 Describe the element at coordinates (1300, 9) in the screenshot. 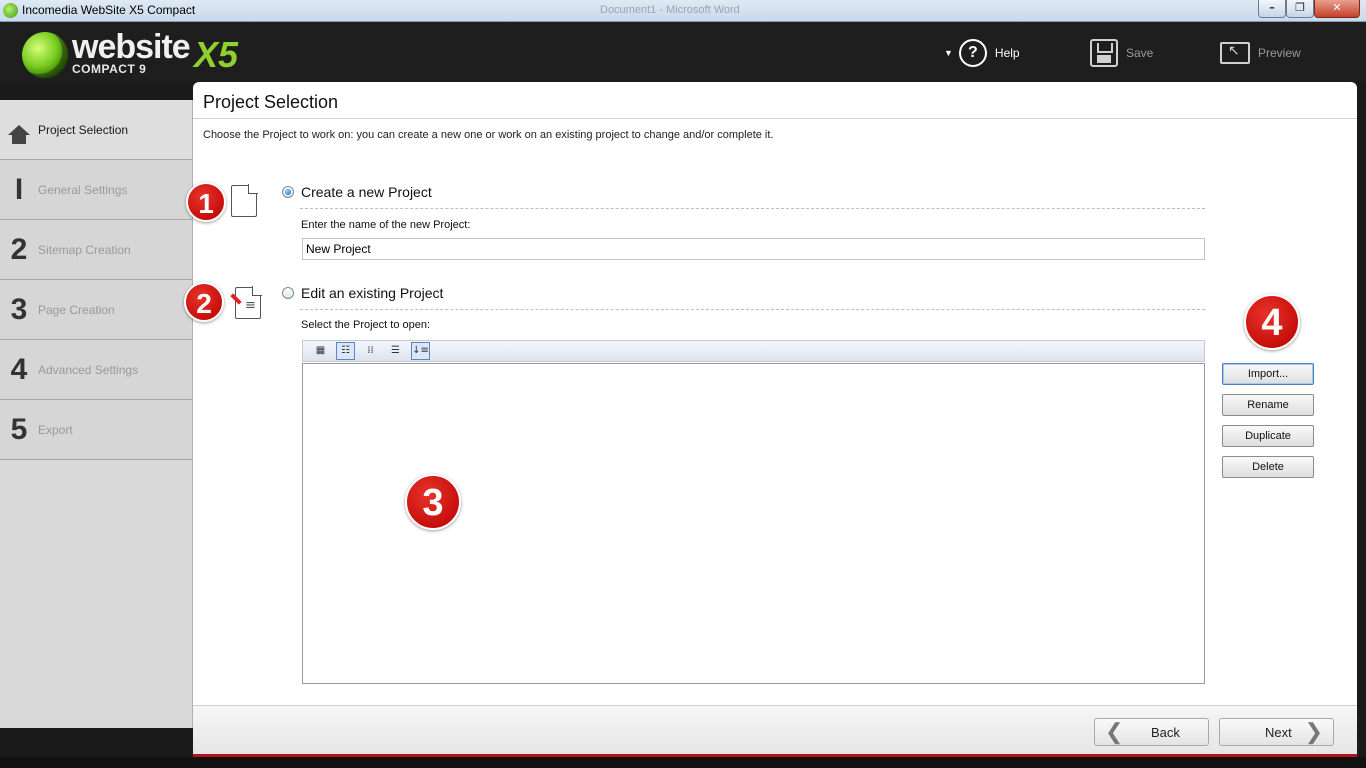

I see `maximize-button: ❐` at that location.